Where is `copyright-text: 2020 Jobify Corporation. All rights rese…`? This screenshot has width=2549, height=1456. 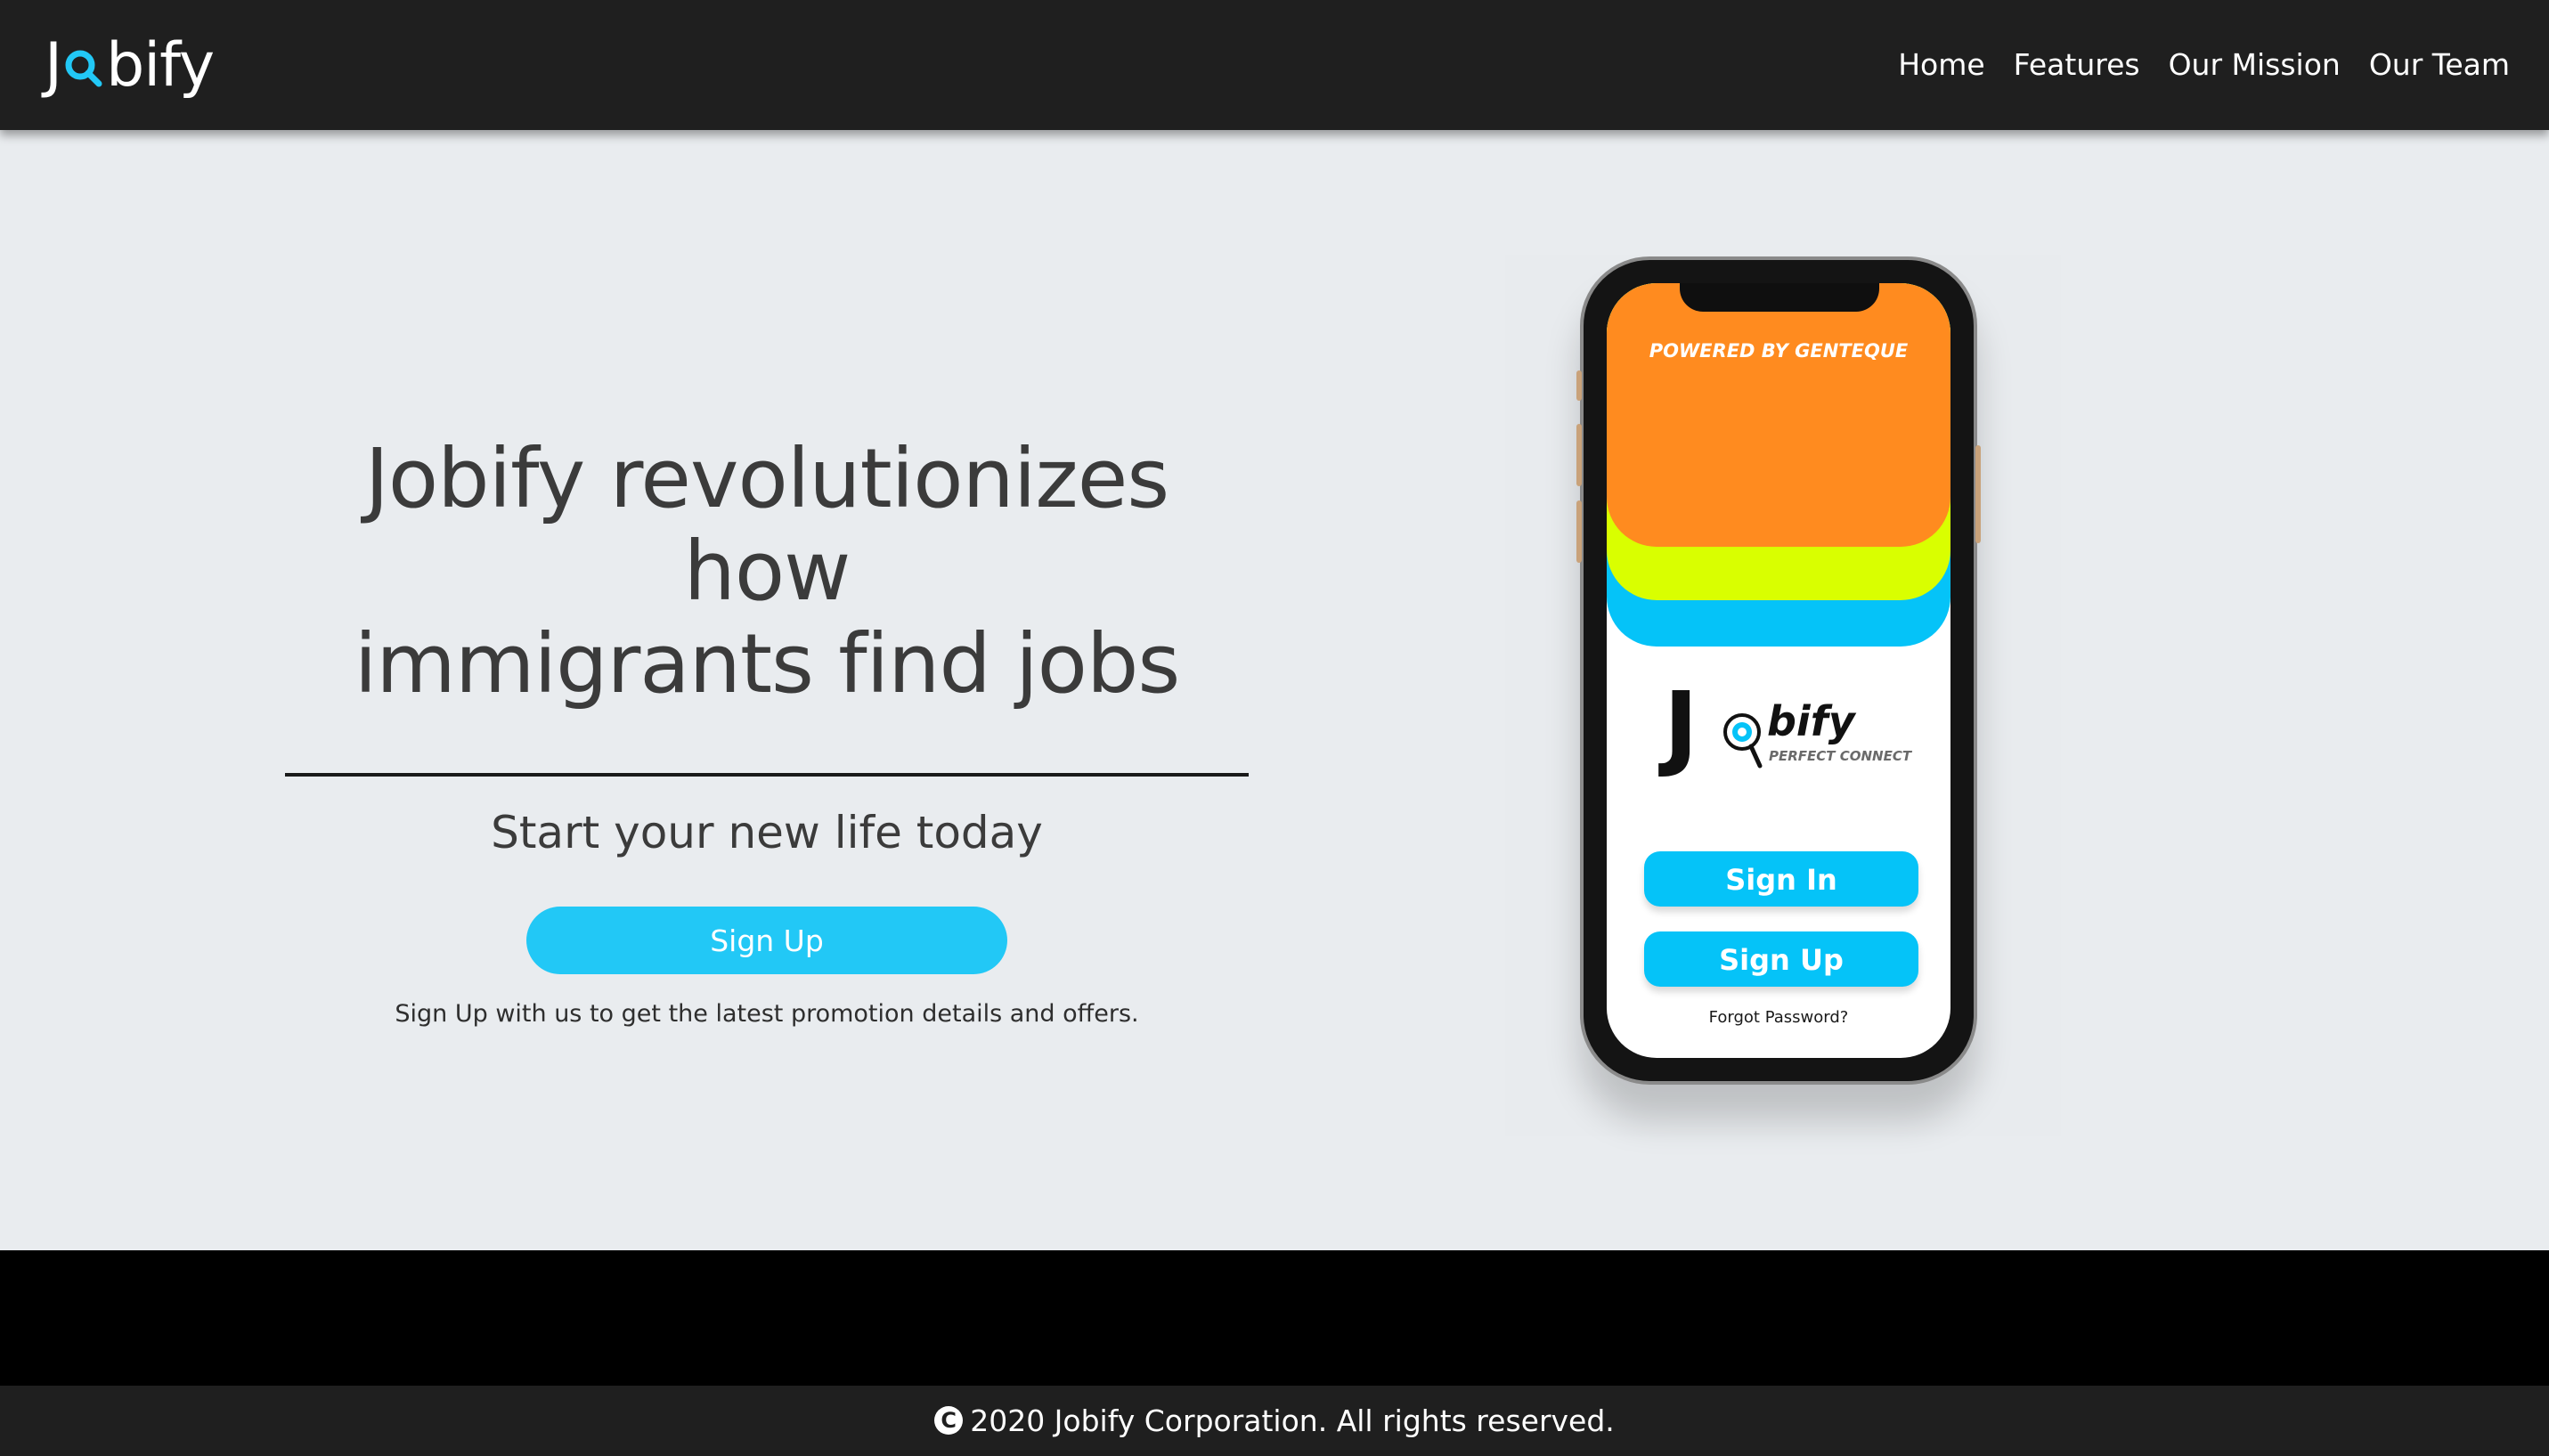 copyright-text: 2020 Jobify Corporation. All rights rese… is located at coordinates (1292, 1420).